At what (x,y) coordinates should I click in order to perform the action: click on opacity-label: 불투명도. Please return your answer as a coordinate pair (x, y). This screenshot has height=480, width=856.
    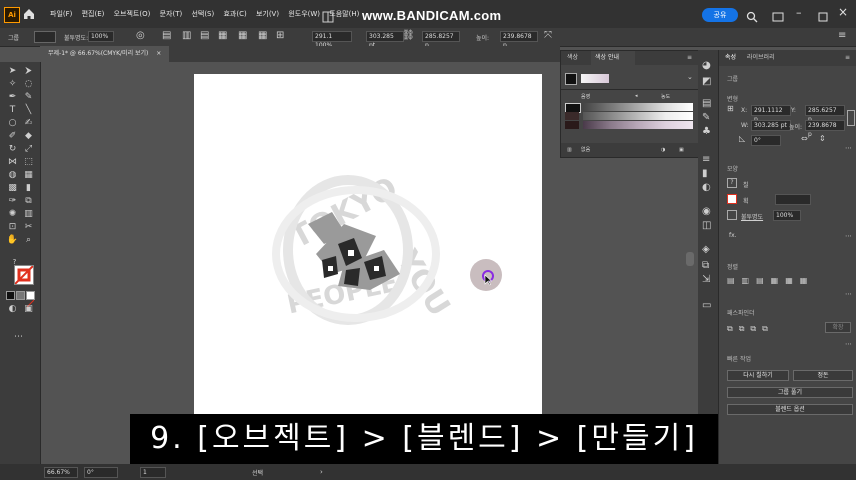
    Looking at the image, I should click on (752, 216).